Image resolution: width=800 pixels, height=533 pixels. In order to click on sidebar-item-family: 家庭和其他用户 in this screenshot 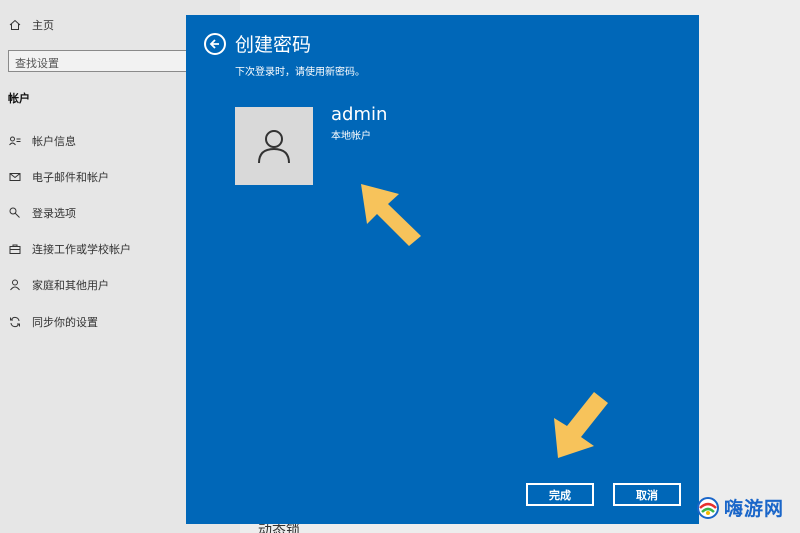, I will do `click(58, 285)`.